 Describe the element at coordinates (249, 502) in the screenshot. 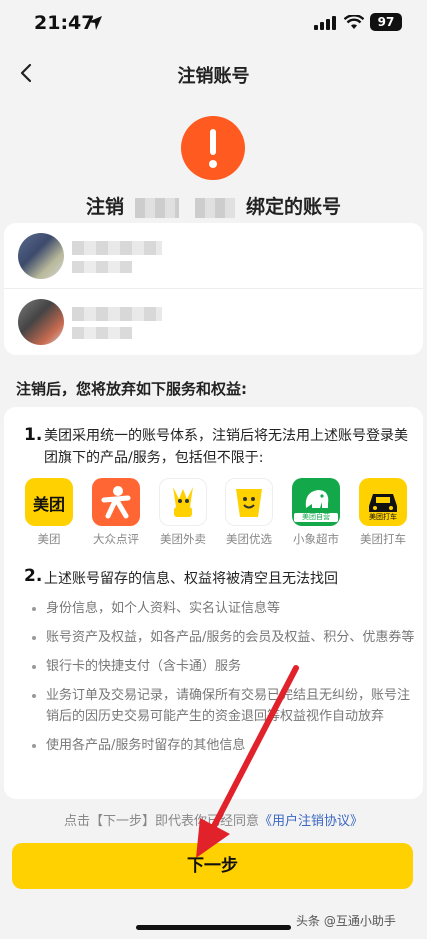

I see `youxuan-app-icon` at that location.